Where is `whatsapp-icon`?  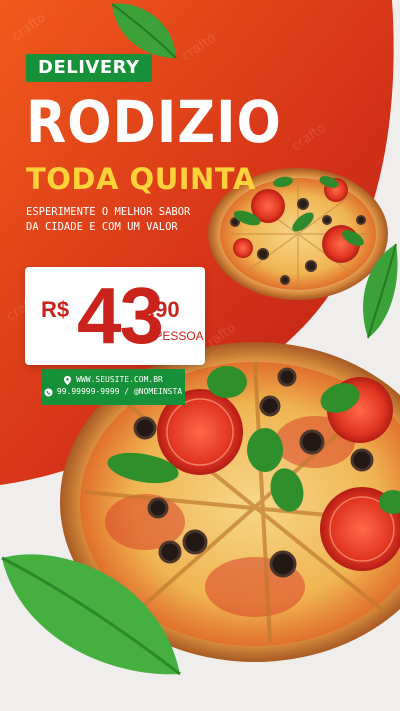
whatsapp-icon is located at coordinates (48, 392).